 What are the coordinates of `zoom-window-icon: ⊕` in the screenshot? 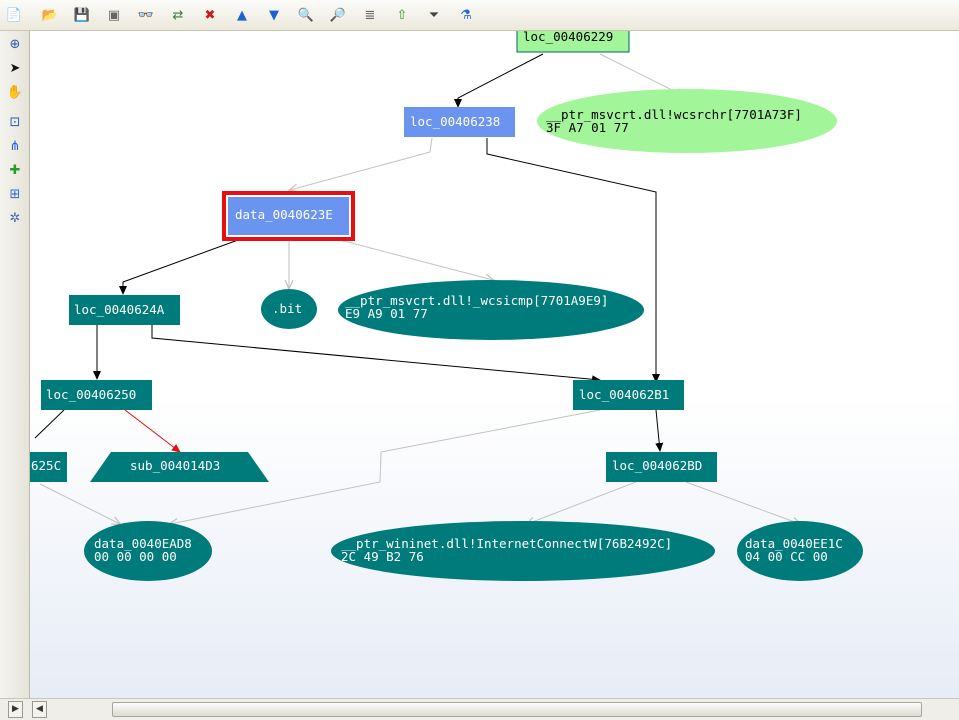 It's located at (15, 44).